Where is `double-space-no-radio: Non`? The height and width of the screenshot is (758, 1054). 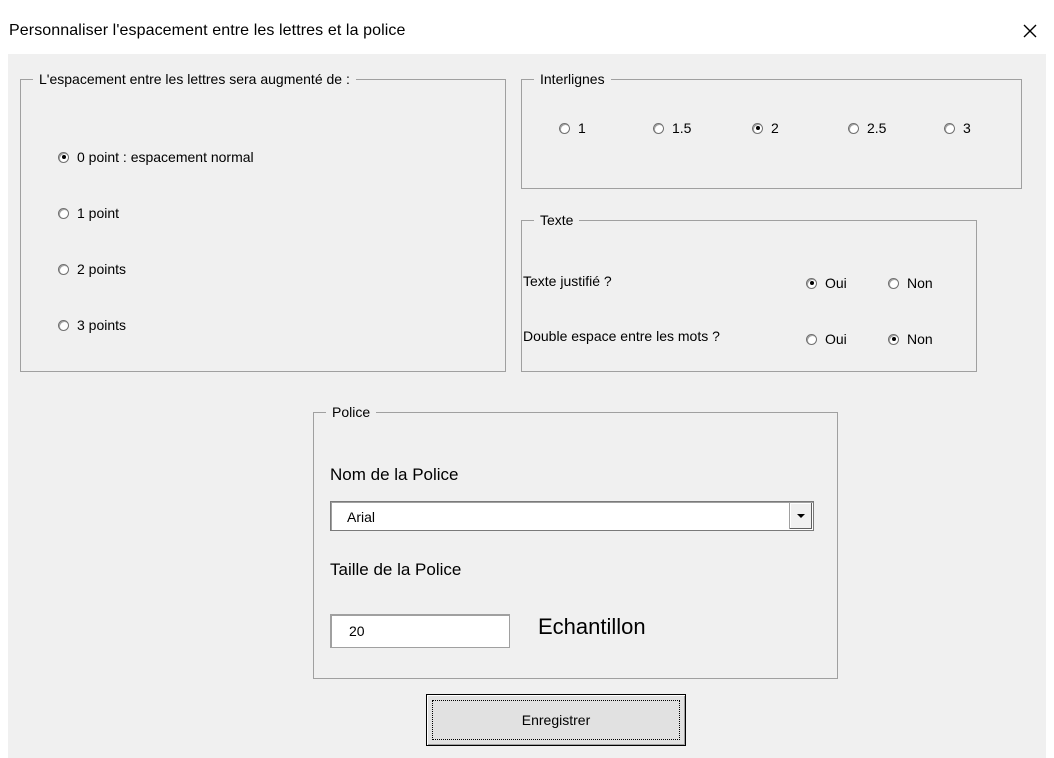 double-space-no-radio: Non is located at coordinates (910, 339).